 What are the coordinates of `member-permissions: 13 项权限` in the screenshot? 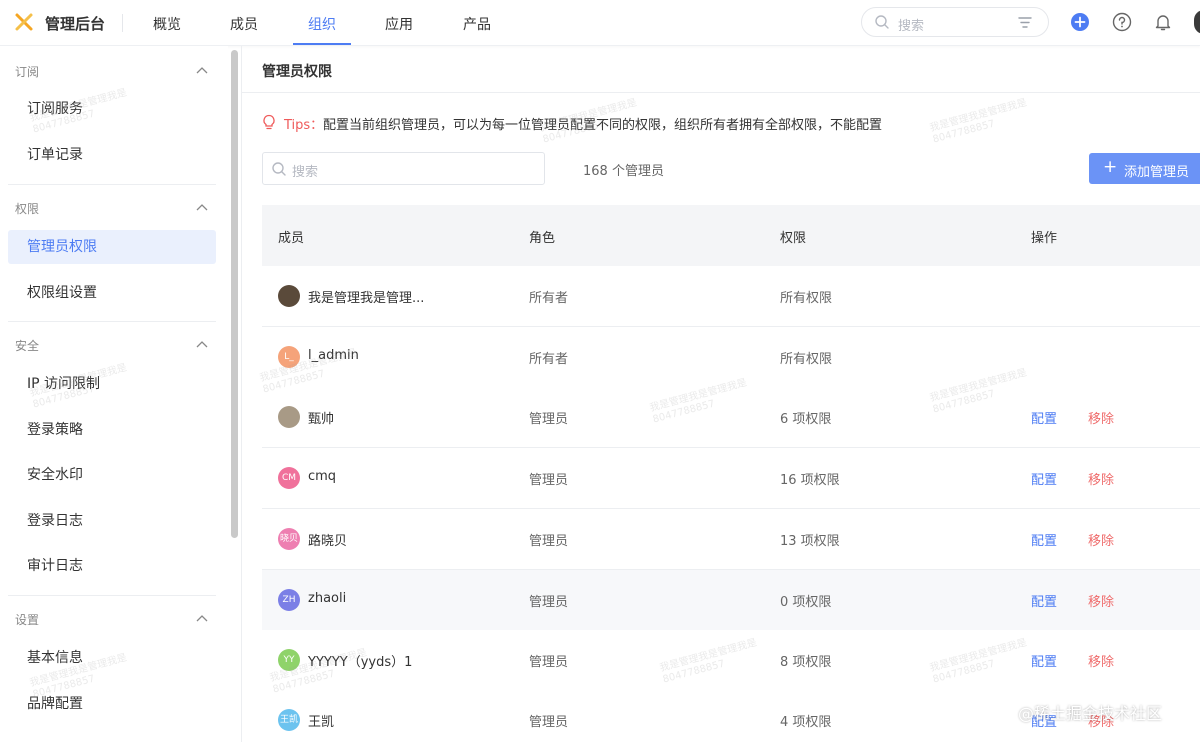 It's located at (810, 541).